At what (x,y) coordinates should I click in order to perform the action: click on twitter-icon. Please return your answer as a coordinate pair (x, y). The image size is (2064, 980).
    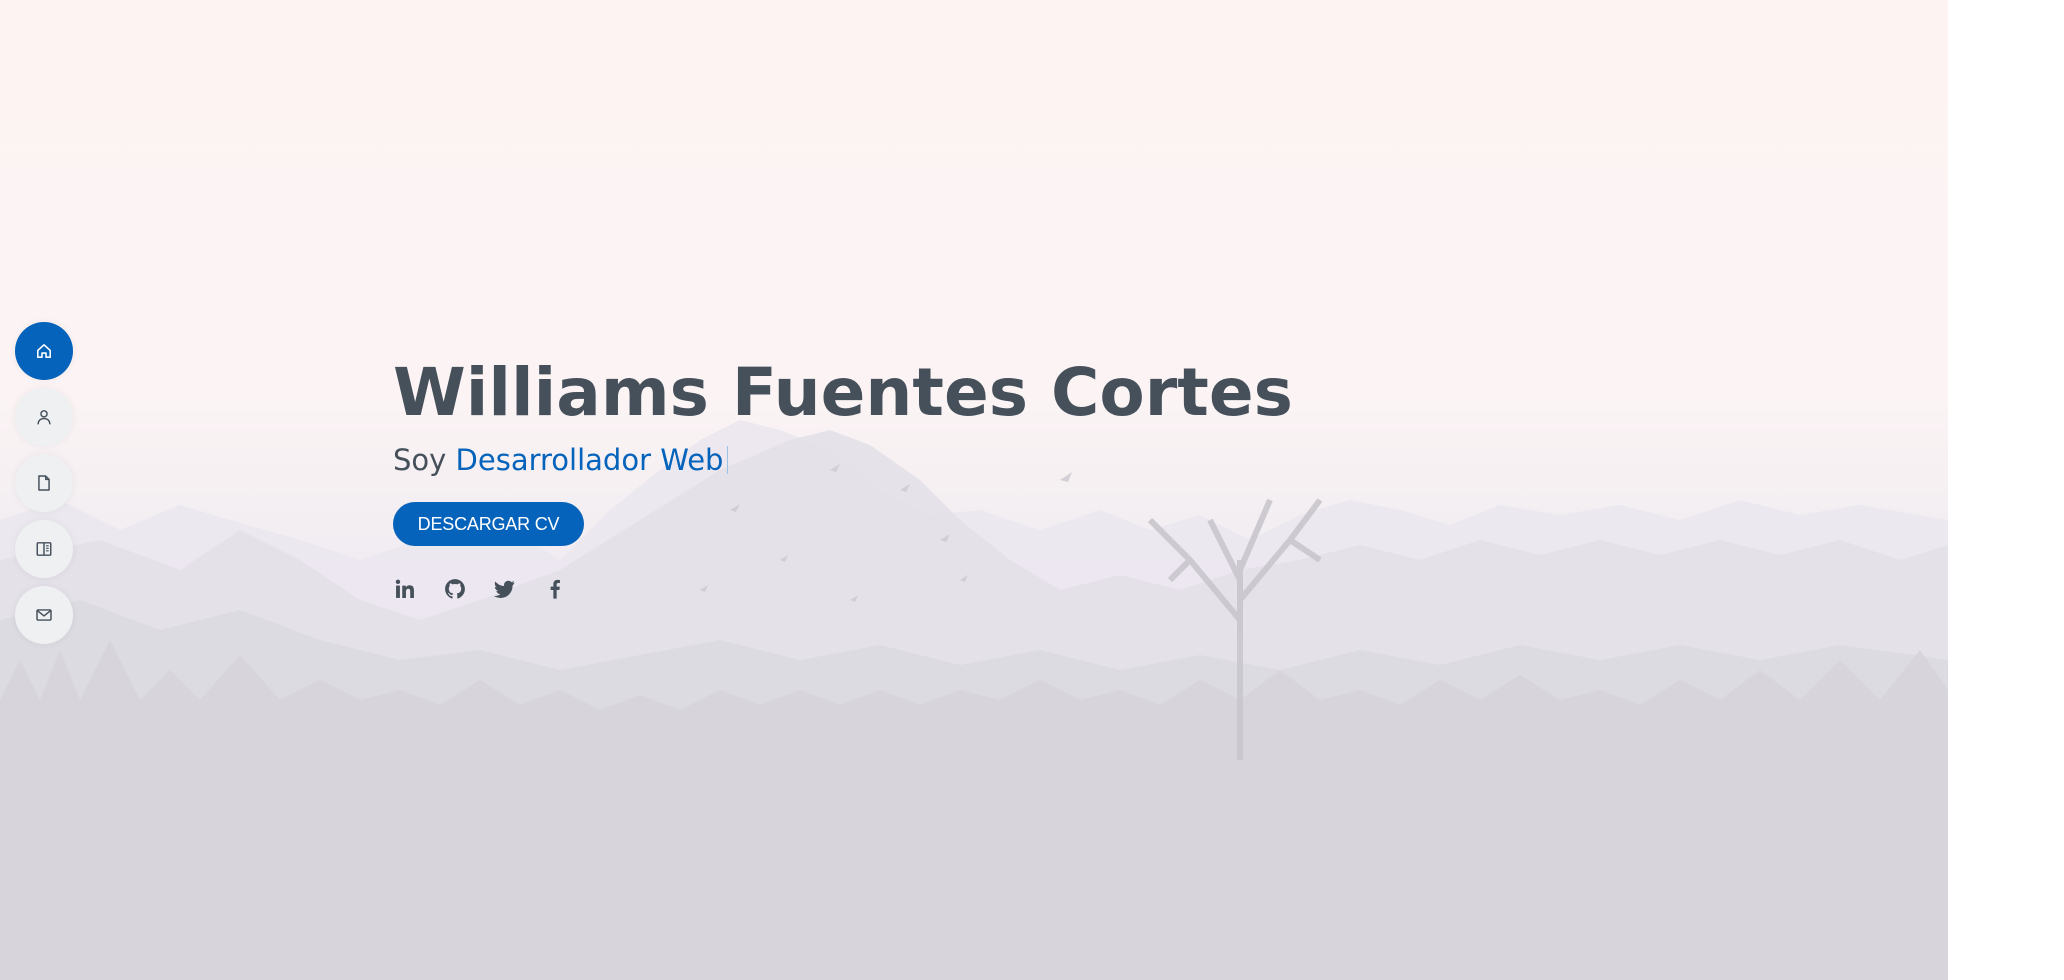
    Looking at the image, I should click on (504, 589).